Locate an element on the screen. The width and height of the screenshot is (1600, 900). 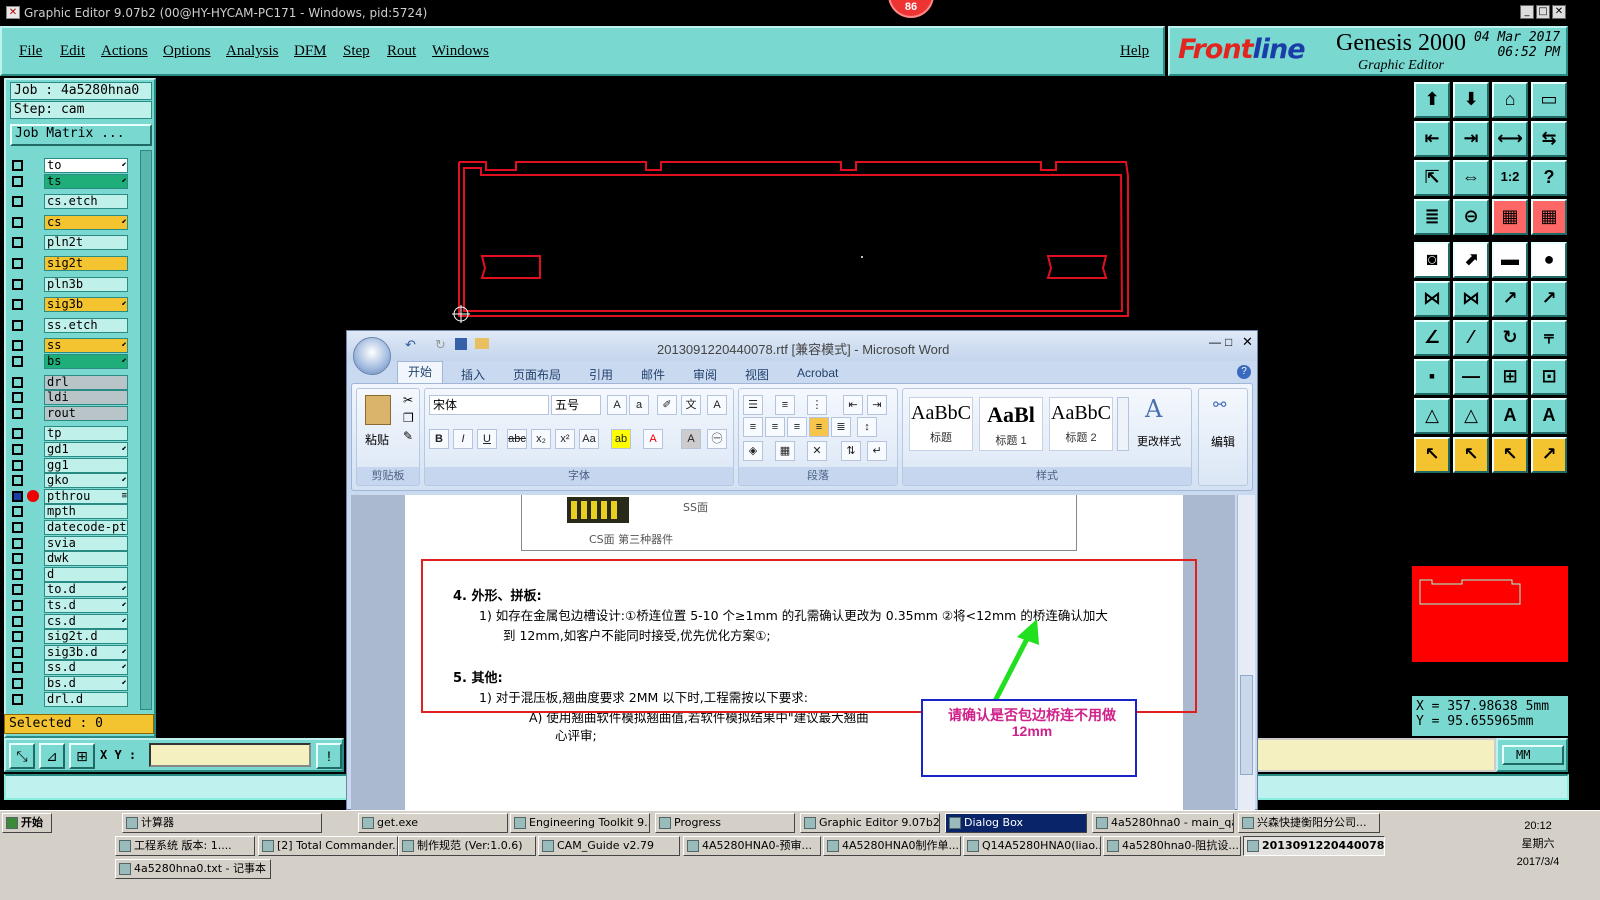
decrease-indent-icon: ⇤ is located at coordinates (853, 405).